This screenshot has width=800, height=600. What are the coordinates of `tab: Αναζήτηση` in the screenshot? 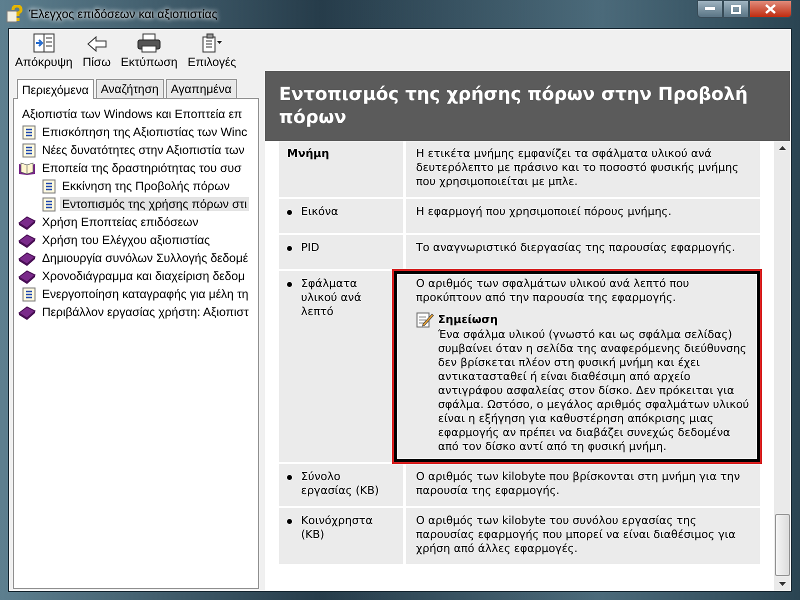 It's located at (130, 88).